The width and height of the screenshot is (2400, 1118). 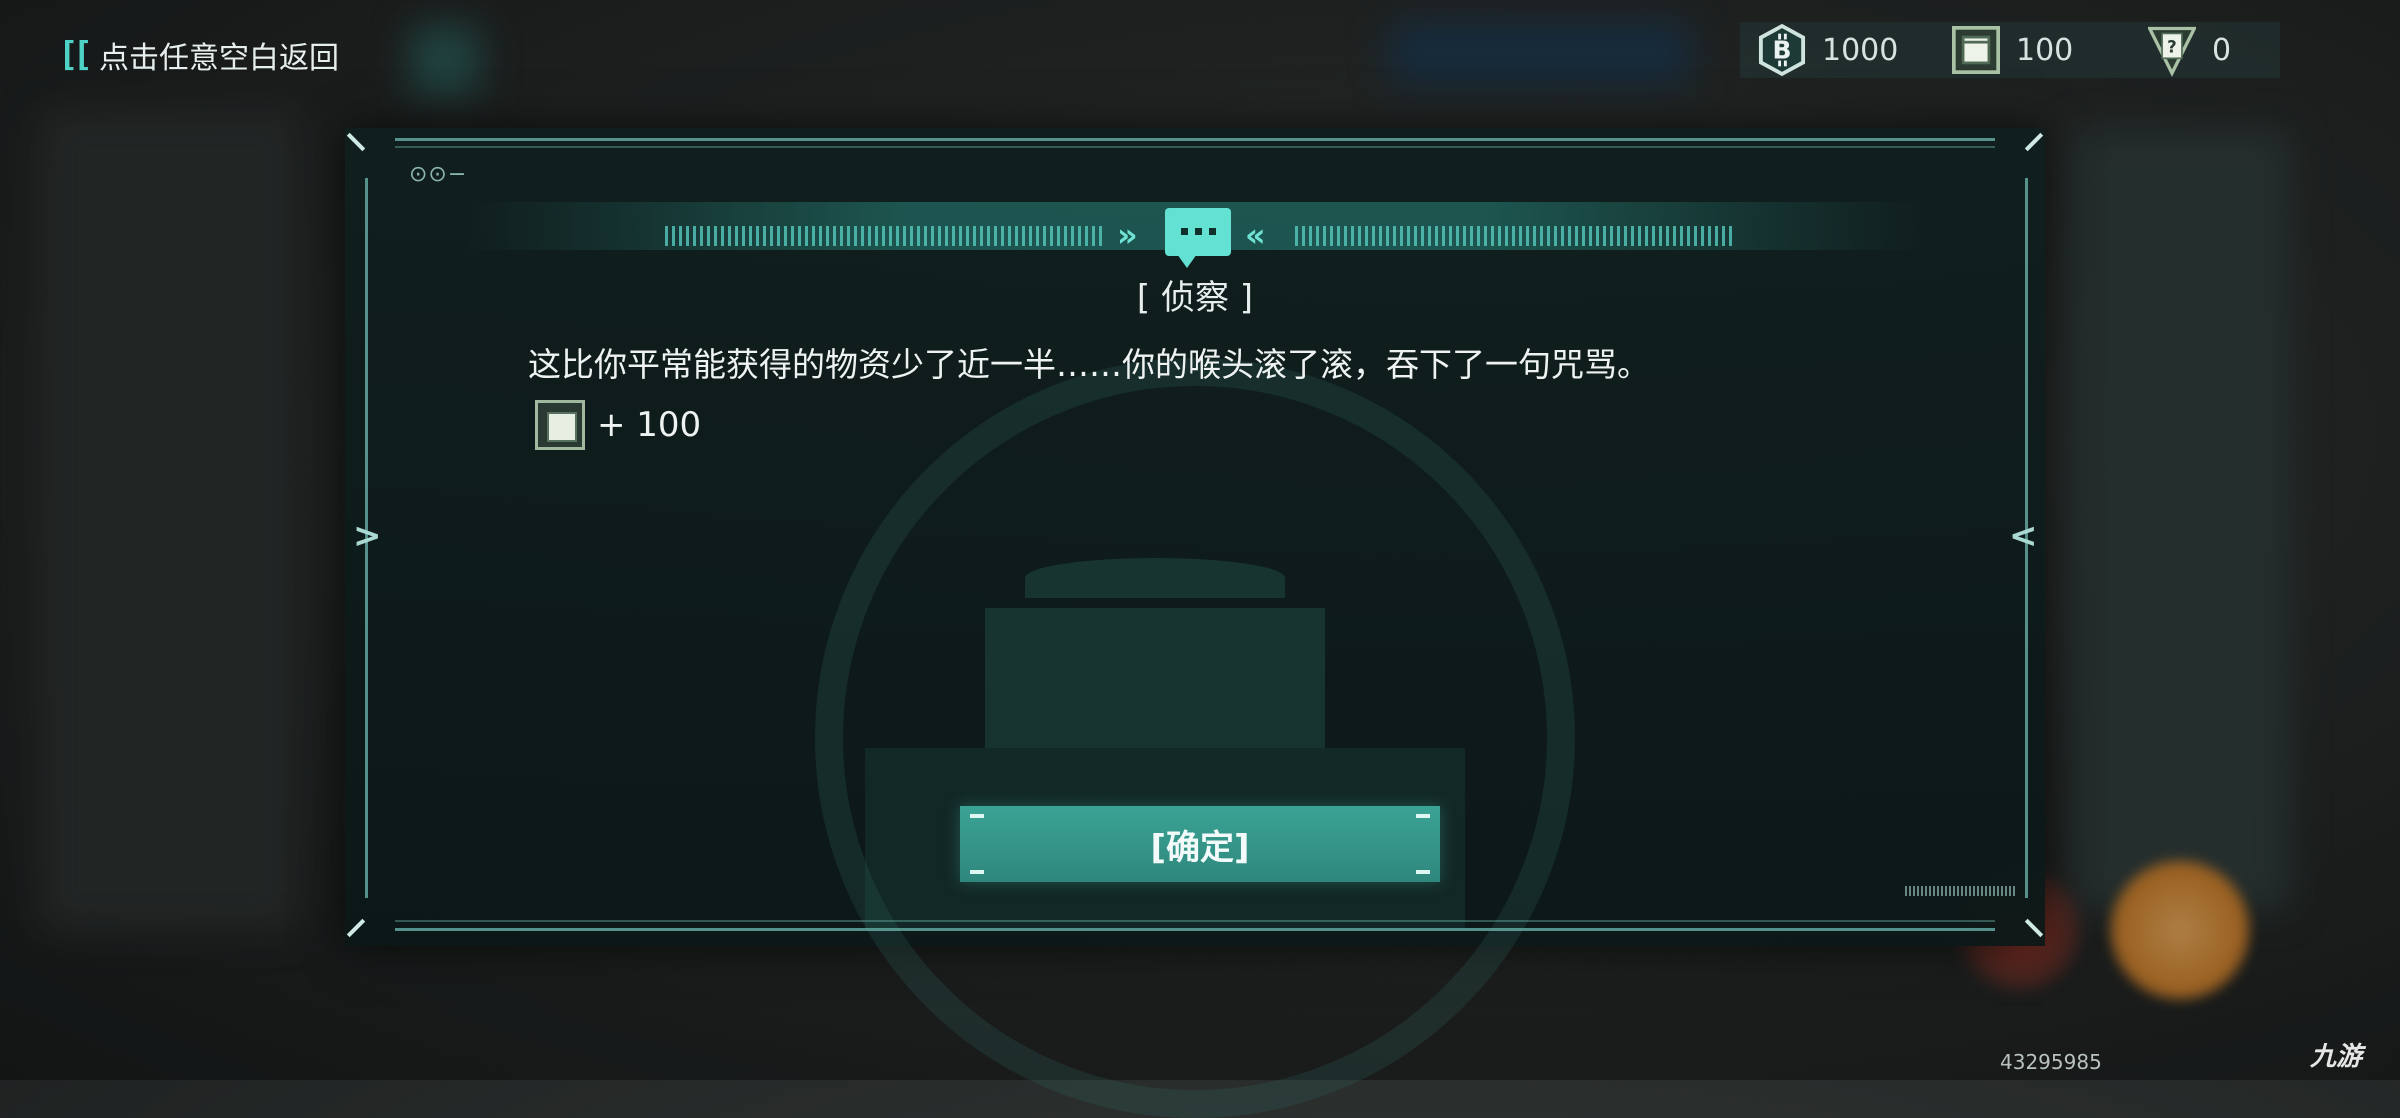 I want to click on back-hint: [[ 点击任意空白返回, so click(x=198, y=55).